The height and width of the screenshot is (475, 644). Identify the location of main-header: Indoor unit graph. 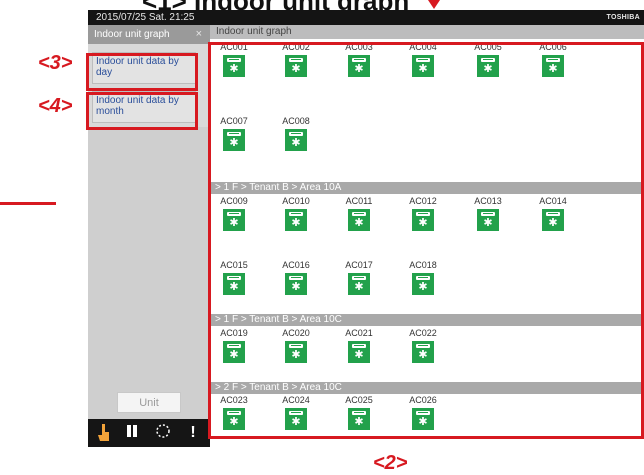
(427, 32).